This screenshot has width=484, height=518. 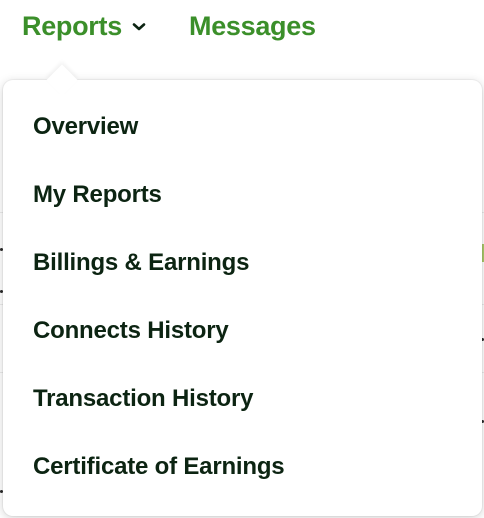 I want to click on menu-item-connects-history: Connects History, so click(x=131, y=331).